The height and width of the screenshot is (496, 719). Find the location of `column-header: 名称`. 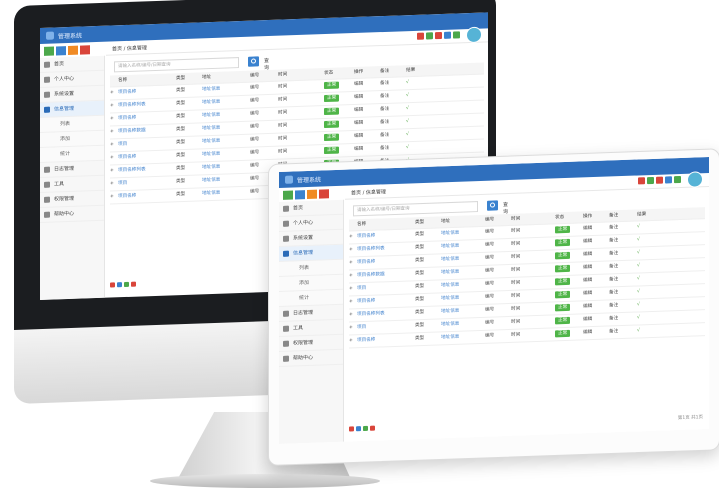

column-header: 名称 is located at coordinates (122, 80).